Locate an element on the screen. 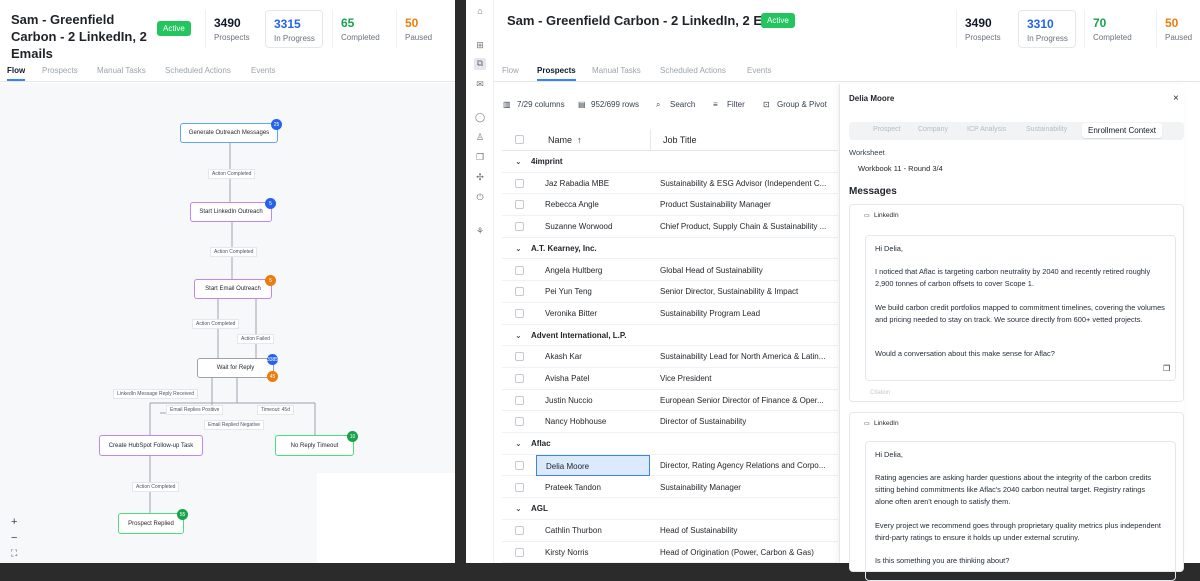 The height and width of the screenshot is (581, 1200). column-header-job-title: Job Title is located at coordinates (680, 140).